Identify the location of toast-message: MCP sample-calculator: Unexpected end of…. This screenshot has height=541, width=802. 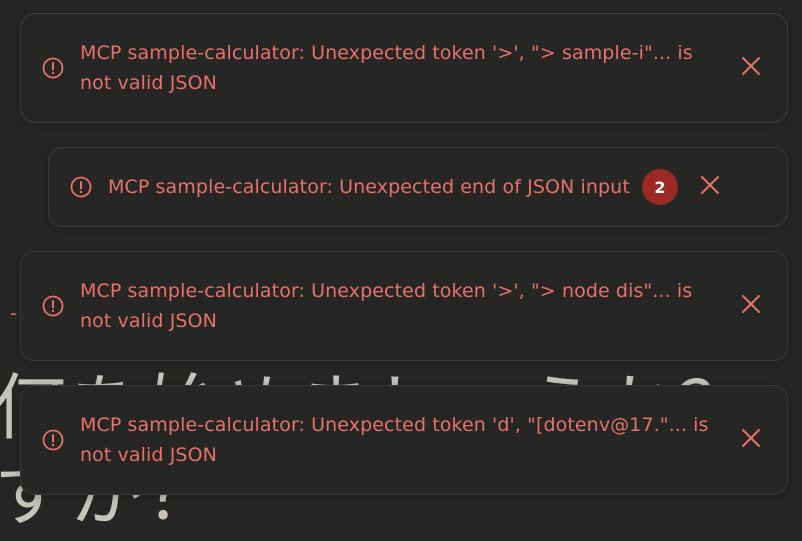
(369, 187).